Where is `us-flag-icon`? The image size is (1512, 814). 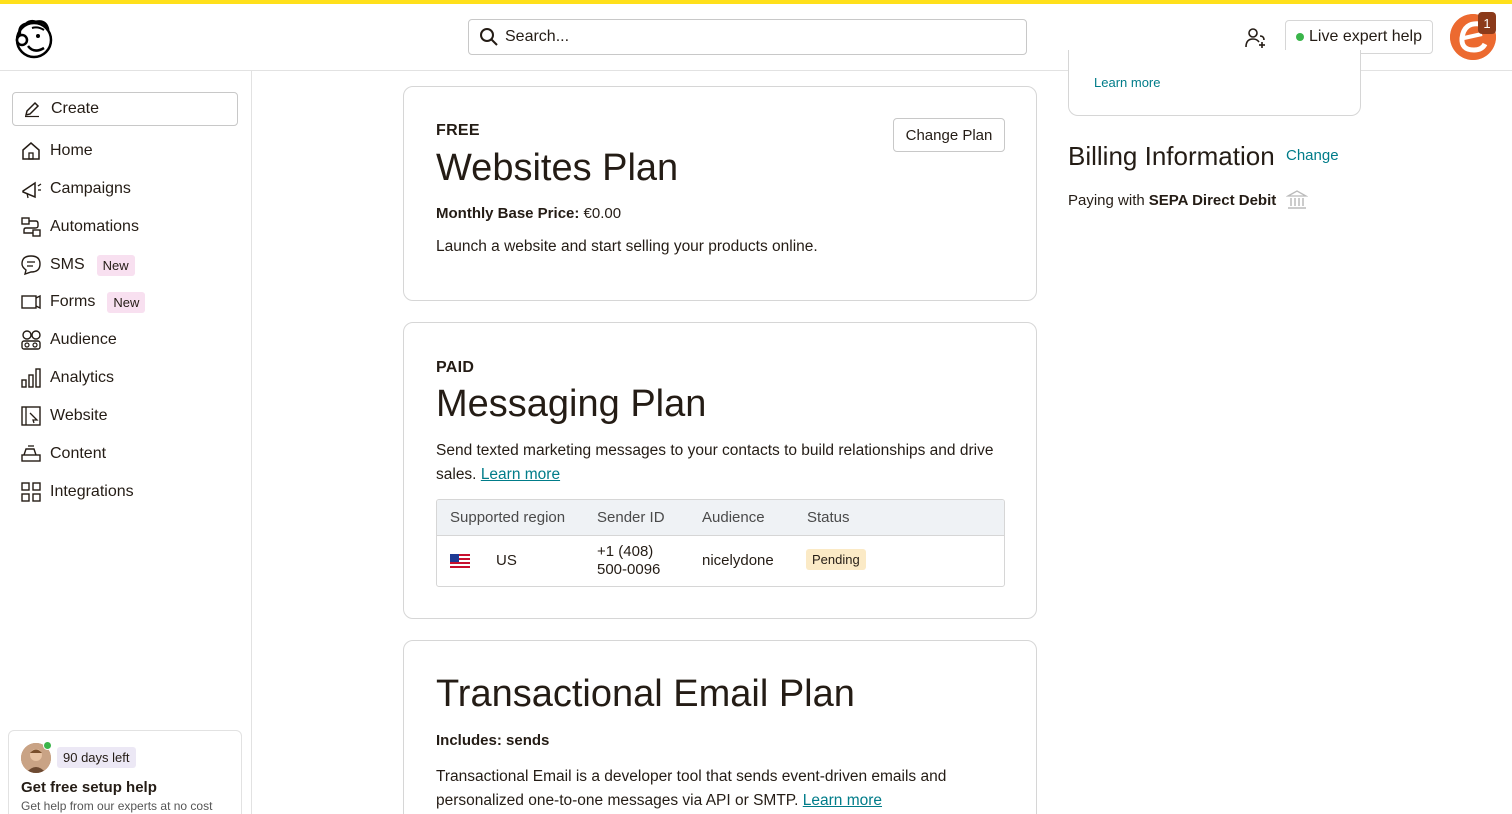
us-flag-icon is located at coordinates (460, 561).